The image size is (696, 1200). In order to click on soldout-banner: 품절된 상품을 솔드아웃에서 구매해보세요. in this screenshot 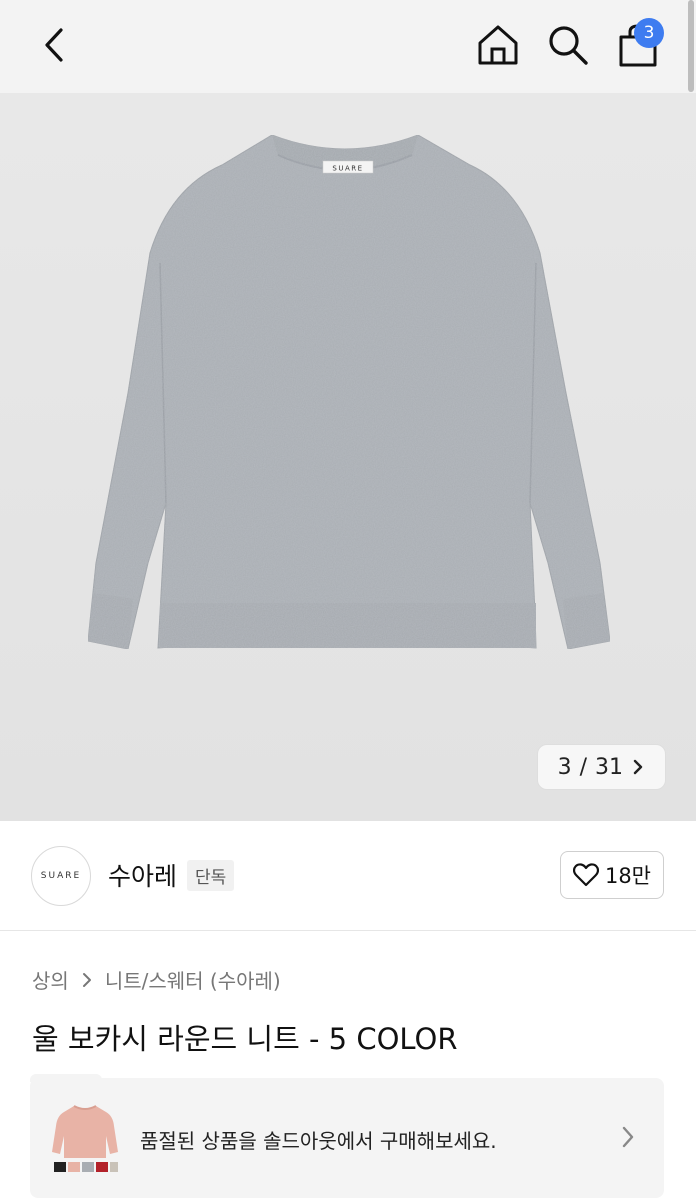, I will do `click(347, 1138)`.